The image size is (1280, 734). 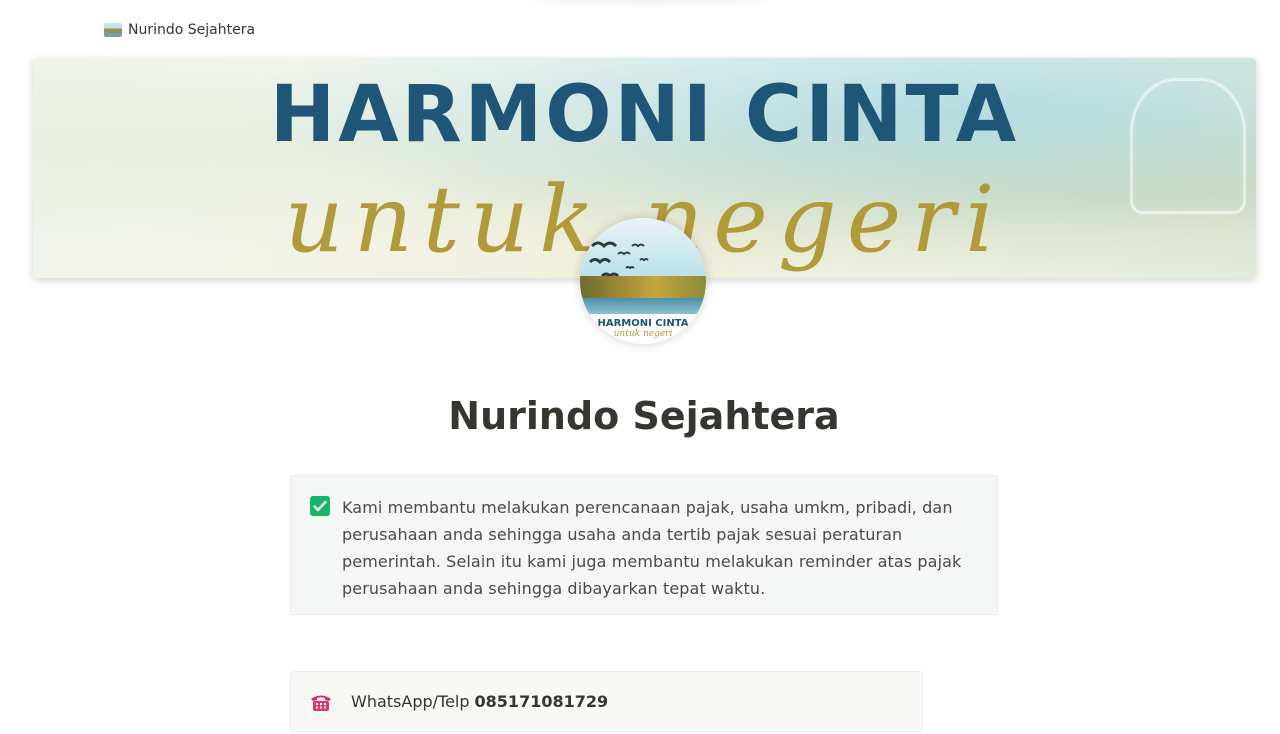 What do you see at coordinates (643, 287) in the screenshot?
I see `avatar-land` at bounding box center [643, 287].